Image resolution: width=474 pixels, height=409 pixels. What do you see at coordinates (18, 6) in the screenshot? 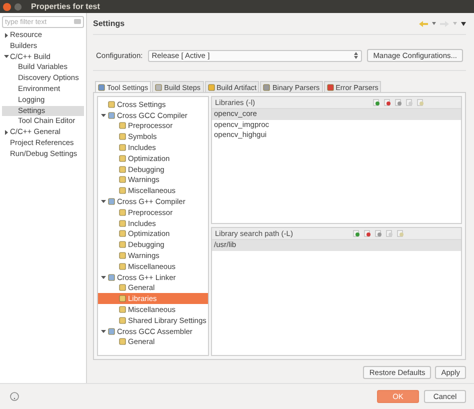
I see `minimize-icon` at bounding box center [18, 6].